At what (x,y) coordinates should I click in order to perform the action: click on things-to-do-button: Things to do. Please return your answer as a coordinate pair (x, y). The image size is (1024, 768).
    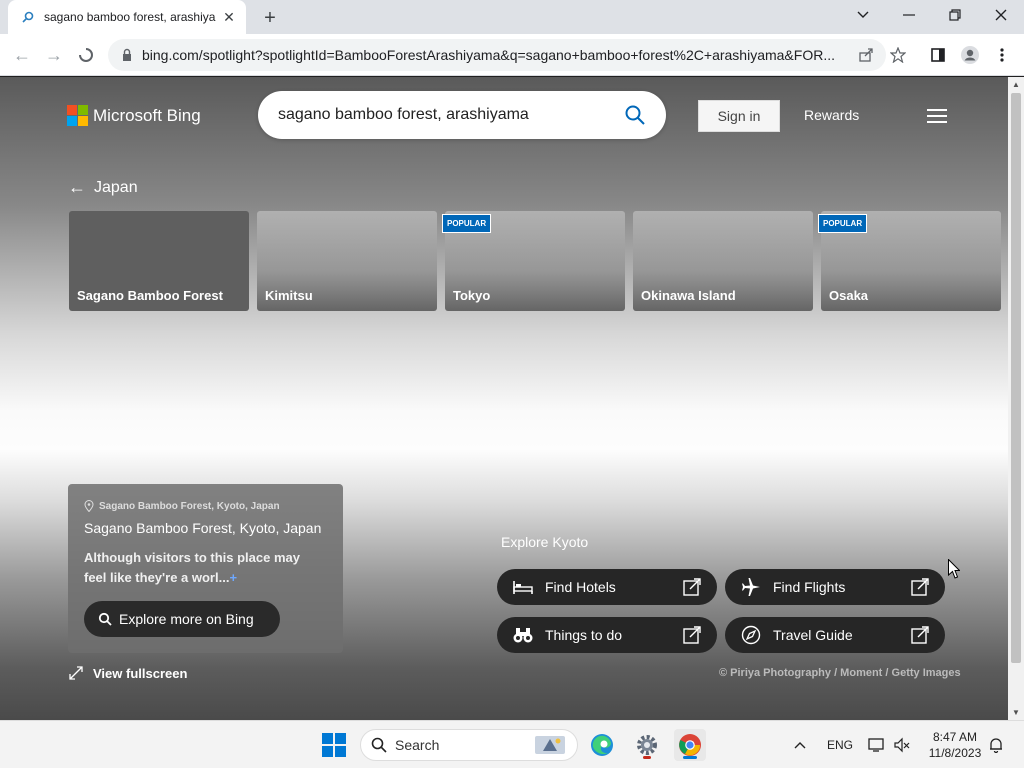
    Looking at the image, I should click on (607, 635).